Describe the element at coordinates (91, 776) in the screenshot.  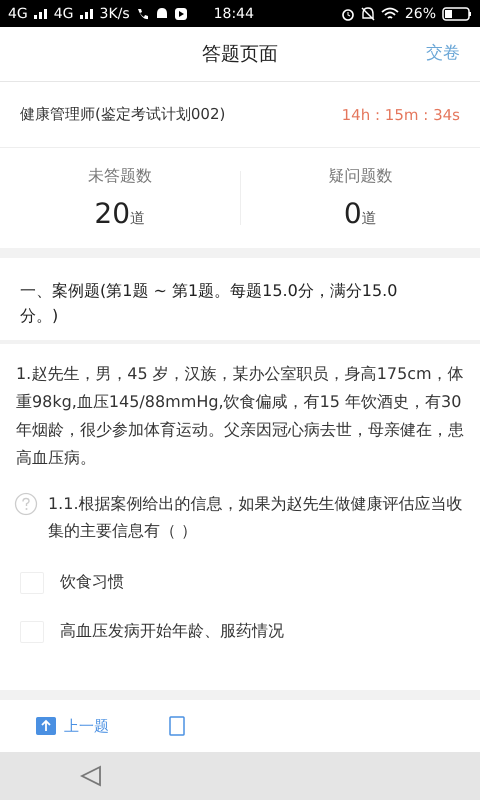
I see `back-icon` at that location.